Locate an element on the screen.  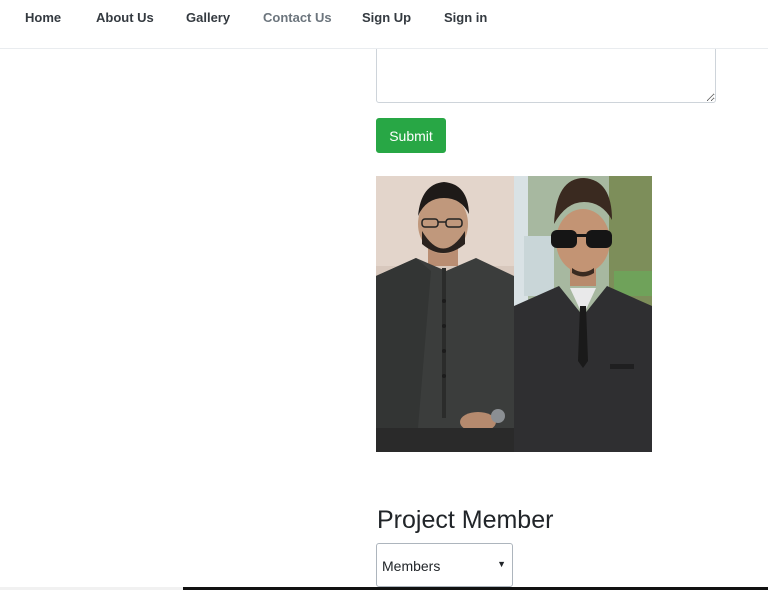
nav-link-about-us: About Us is located at coordinates (125, 17).